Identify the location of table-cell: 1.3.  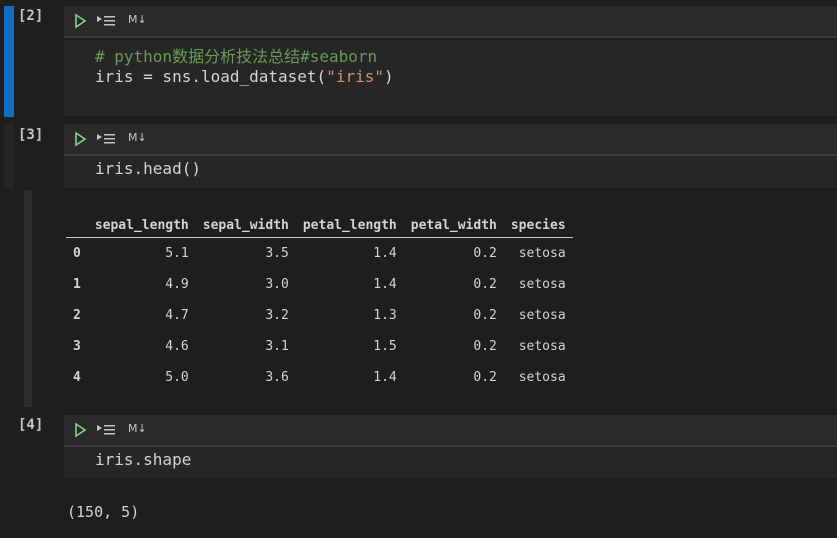
(385, 315).